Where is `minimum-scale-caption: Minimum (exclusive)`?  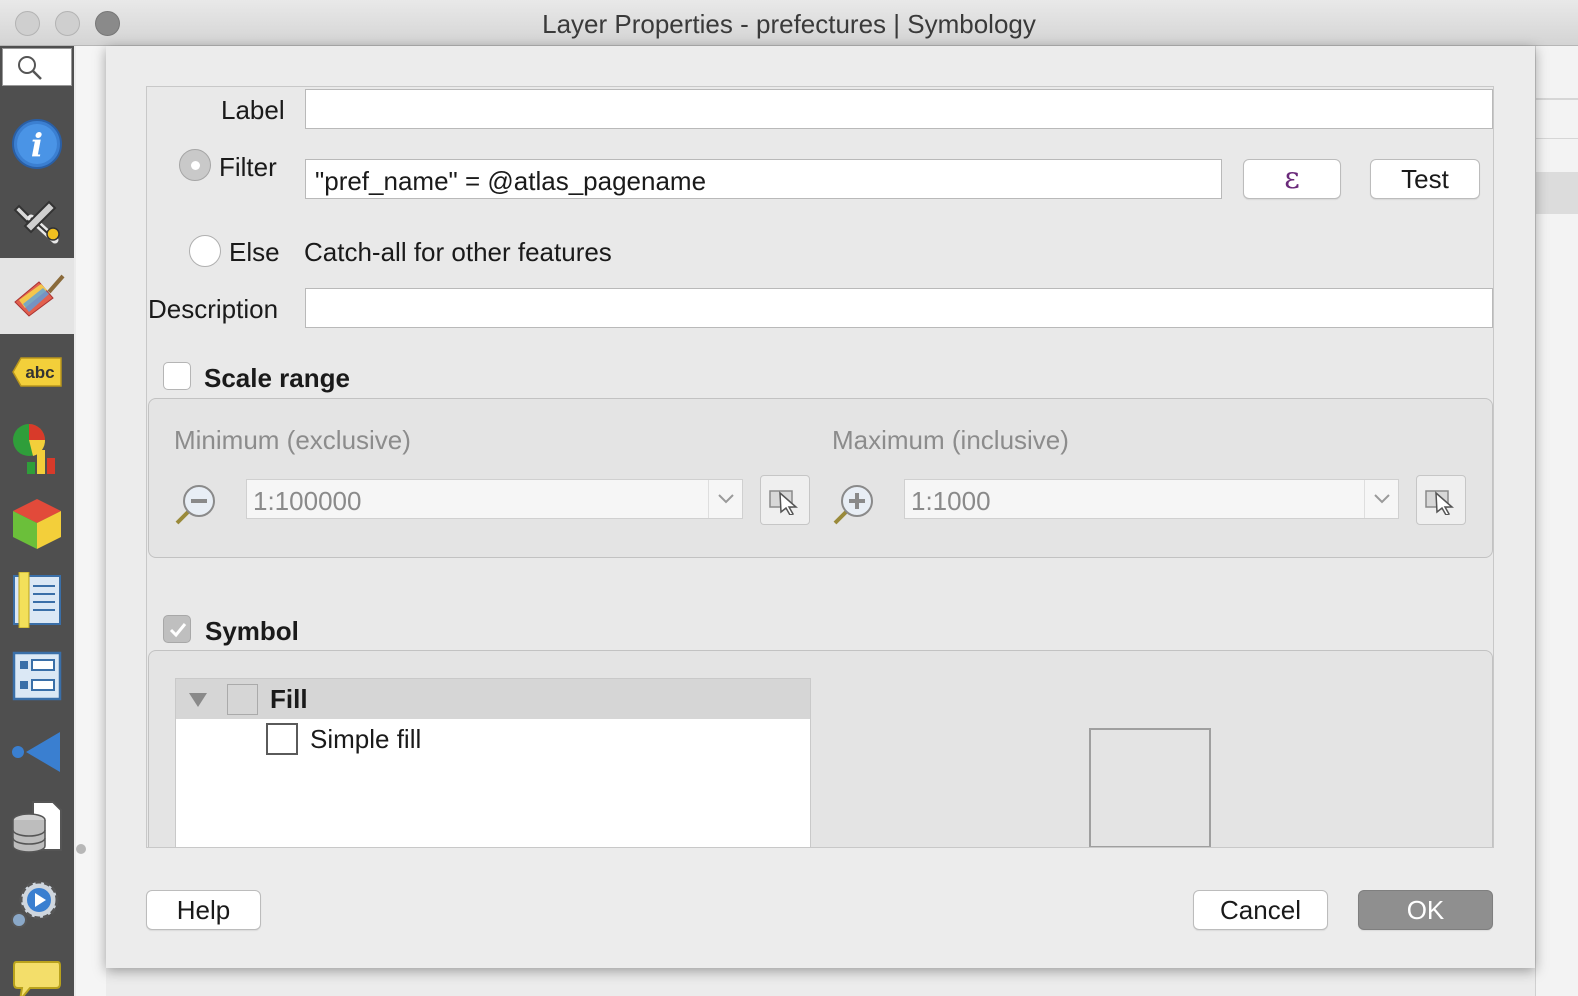
minimum-scale-caption: Minimum (exclusive) is located at coordinates (292, 440).